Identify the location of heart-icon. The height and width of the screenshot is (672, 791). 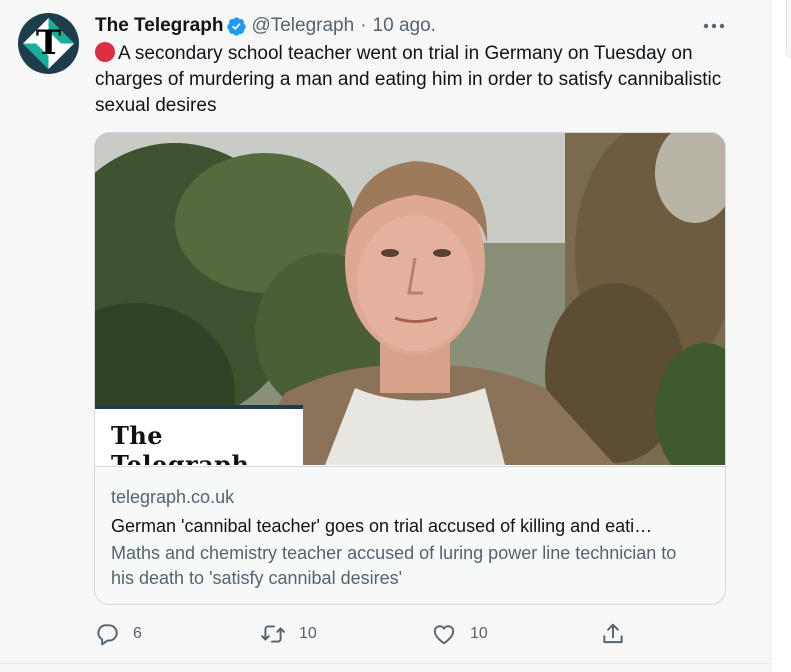
(444, 635).